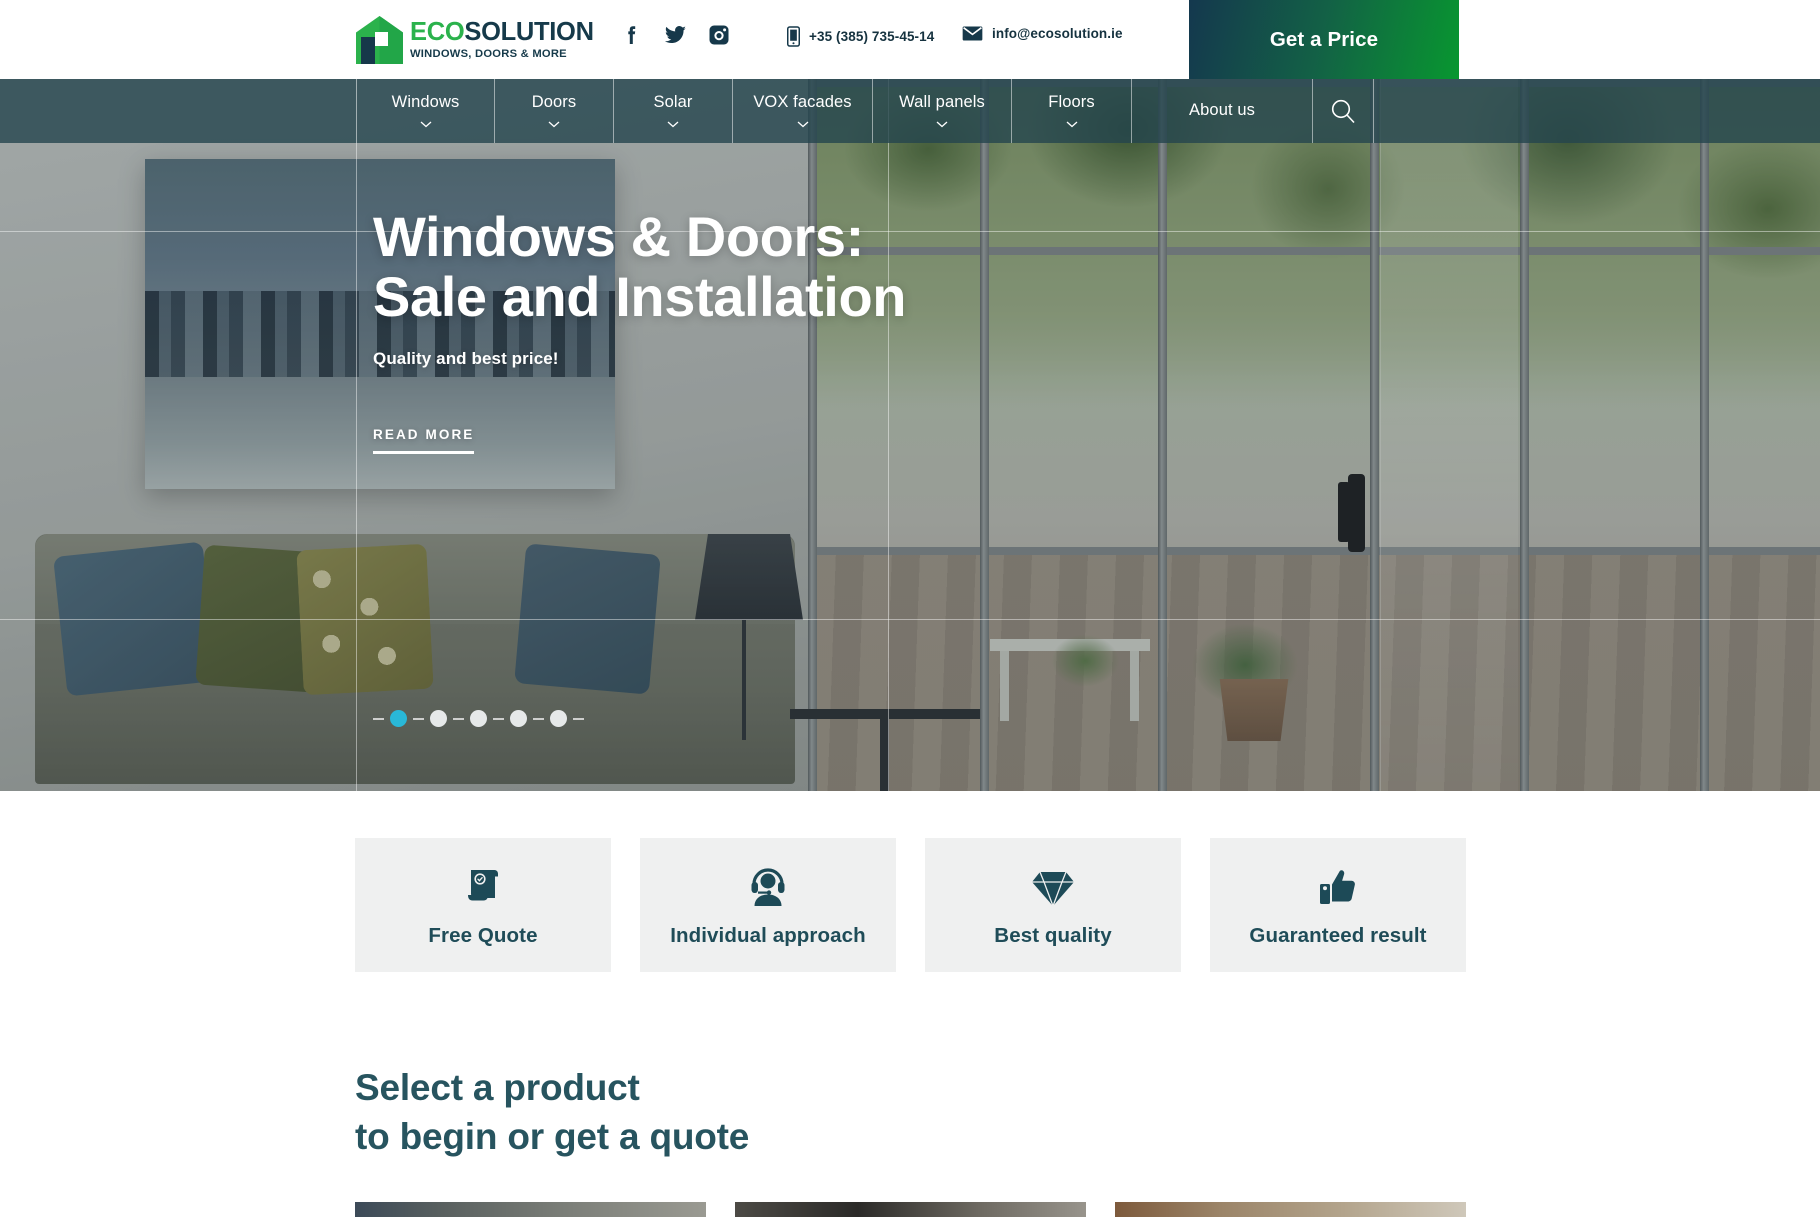 The height and width of the screenshot is (1217, 1820). I want to click on section-title-line-1: Select a product, so click(497, 1087).